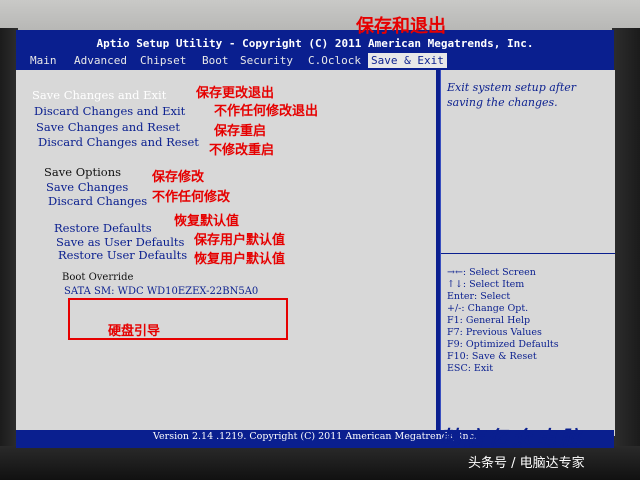 The image size is (640, 480). What do you see at coordinates (109, 111) in the screenshot?
I see `option-discard-changes-and-exit: Discard Changes and Exit` at bounding box center [109, 111].